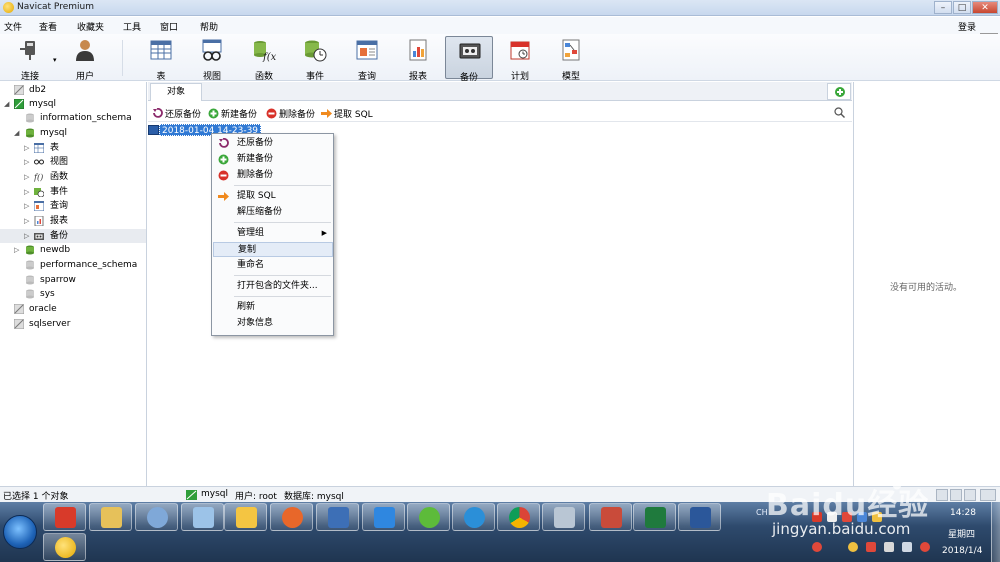  Describe the element at coordinates (64, 547) in the screenshot. I see `taskbar-app-navicat-premium` at that location.